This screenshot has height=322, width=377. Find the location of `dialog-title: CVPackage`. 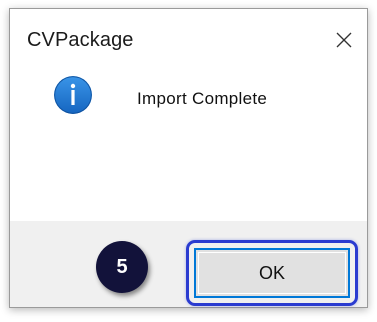

dialog-title: CVPackage is located at coordinates (80, 40).